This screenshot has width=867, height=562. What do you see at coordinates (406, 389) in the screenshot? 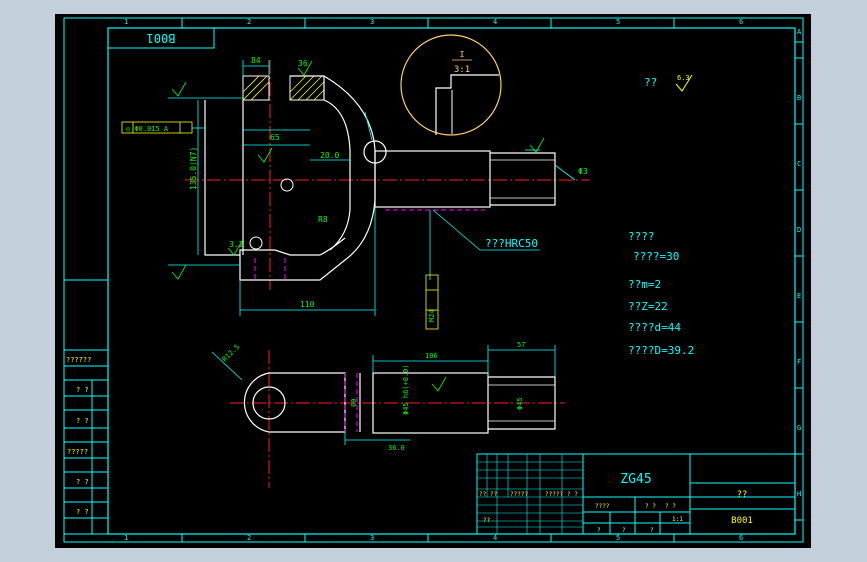
I see `dim-shaft-dia: Φ45 h6(+0.0)` at bounding box center [406, 389].